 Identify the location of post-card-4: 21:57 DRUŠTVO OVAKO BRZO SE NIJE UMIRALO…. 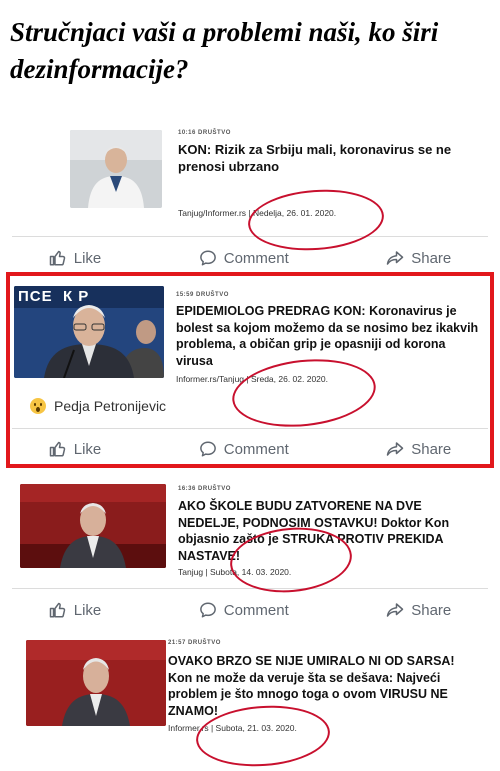
(250, 693).